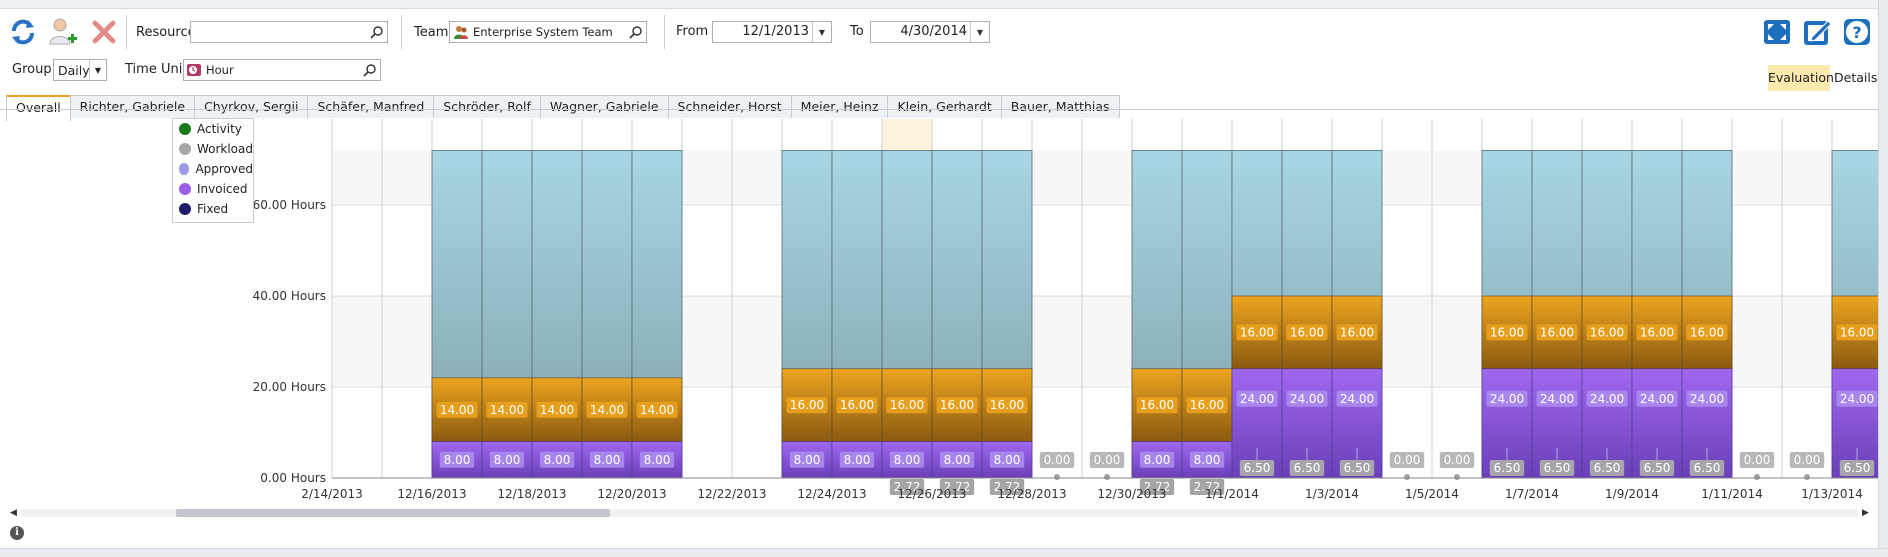  What do you see at coordinates (63, 32) in the screenshot?
I see `add-user-button` at bounding box center [63, 32].